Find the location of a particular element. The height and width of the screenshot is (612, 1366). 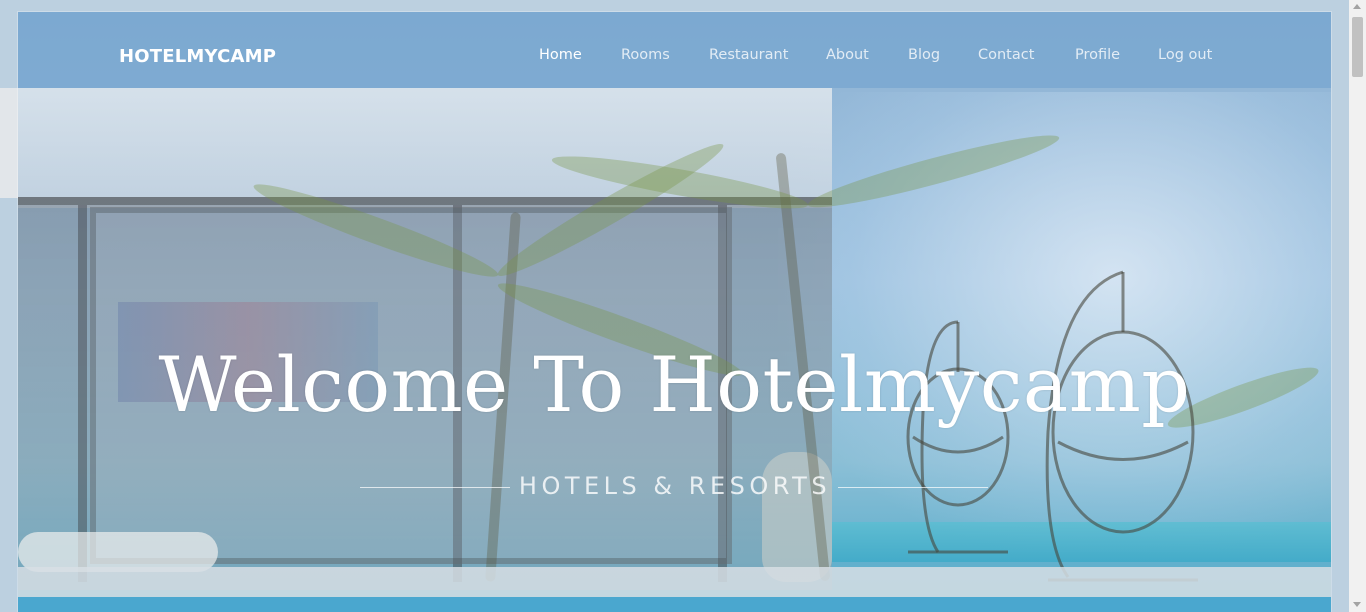

nav-about: About is located at coordinates (847, 55).